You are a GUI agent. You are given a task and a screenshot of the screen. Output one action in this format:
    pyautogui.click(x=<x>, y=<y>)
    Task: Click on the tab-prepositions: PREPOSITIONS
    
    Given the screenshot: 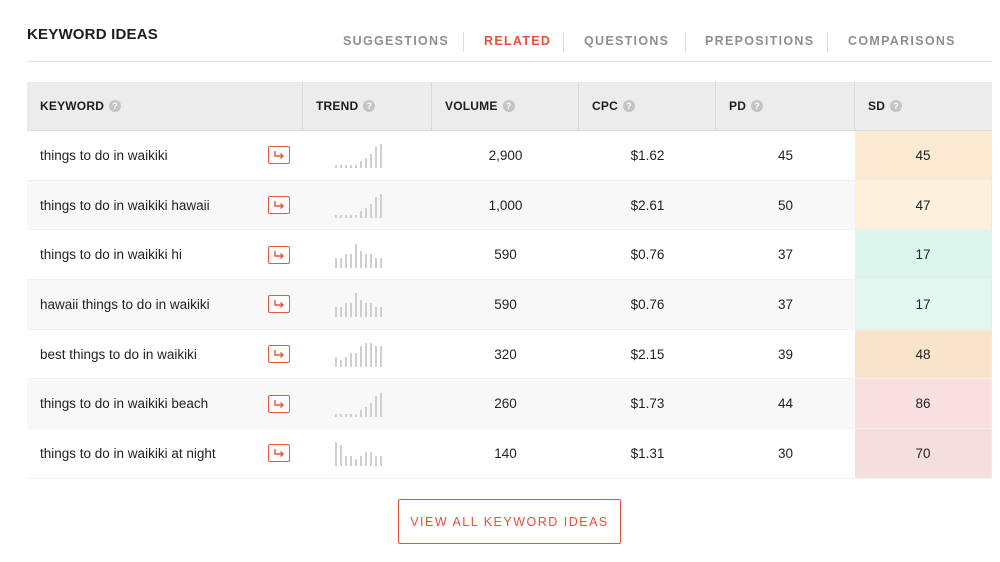 What is the action you would take?
    pyautogui.click(x=759, y=41)
    